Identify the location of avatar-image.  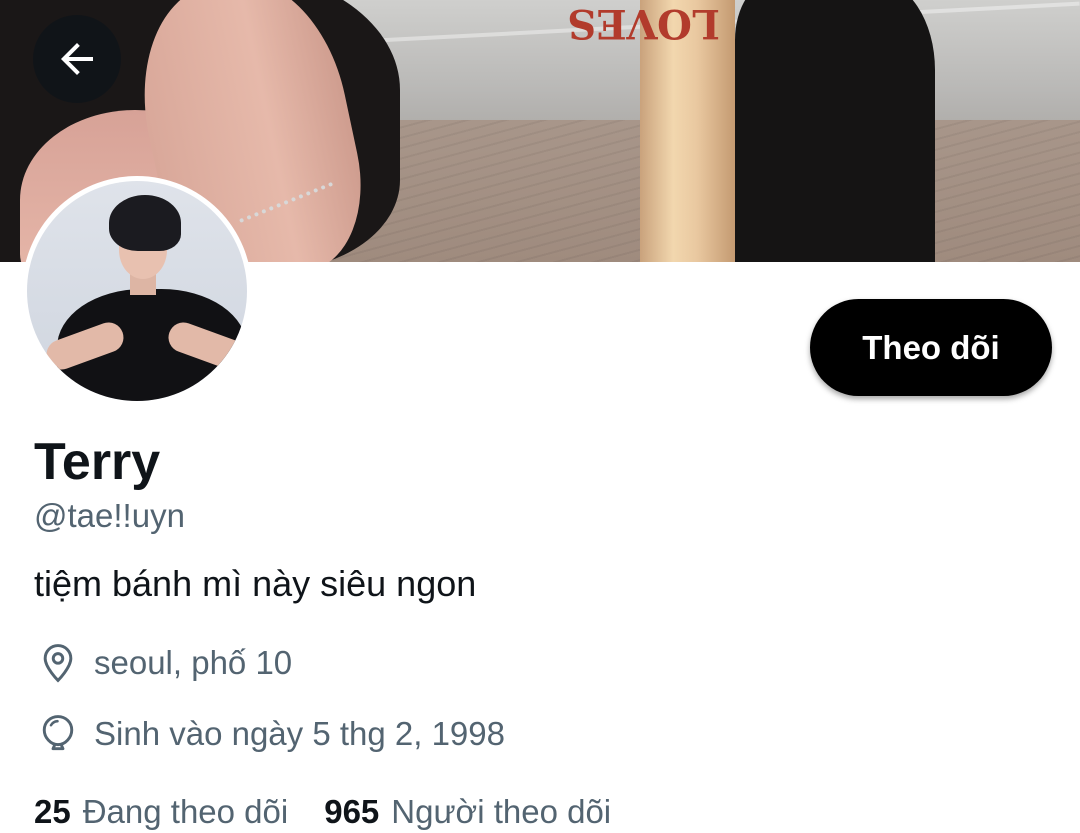
(137, 291).